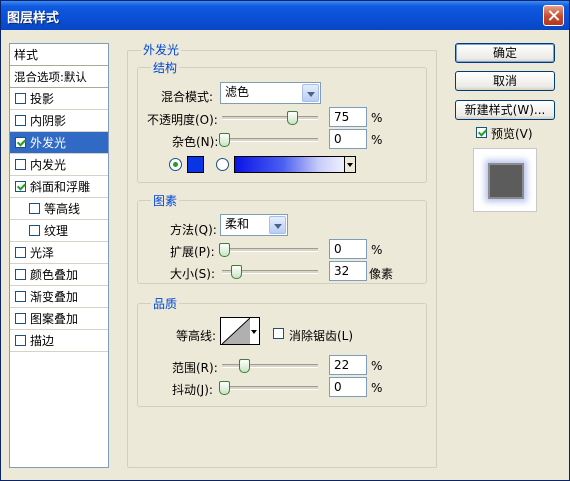  What do you see at coordinates (195, 164) in the screenshot?
I see `glow-color-swatch` at bounding box center [195, 164].